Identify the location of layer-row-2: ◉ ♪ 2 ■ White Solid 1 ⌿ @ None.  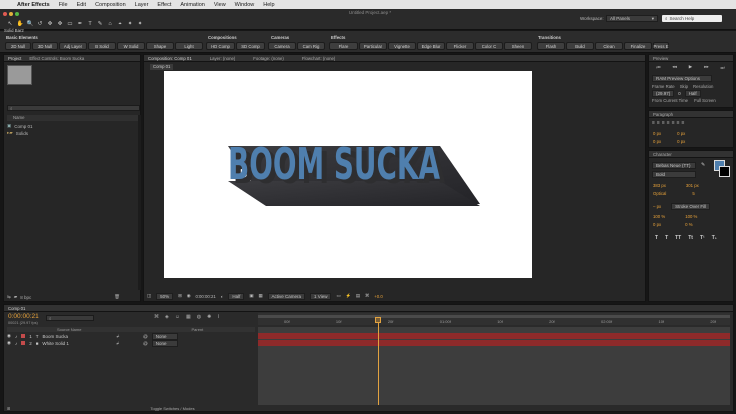
(131, 343).